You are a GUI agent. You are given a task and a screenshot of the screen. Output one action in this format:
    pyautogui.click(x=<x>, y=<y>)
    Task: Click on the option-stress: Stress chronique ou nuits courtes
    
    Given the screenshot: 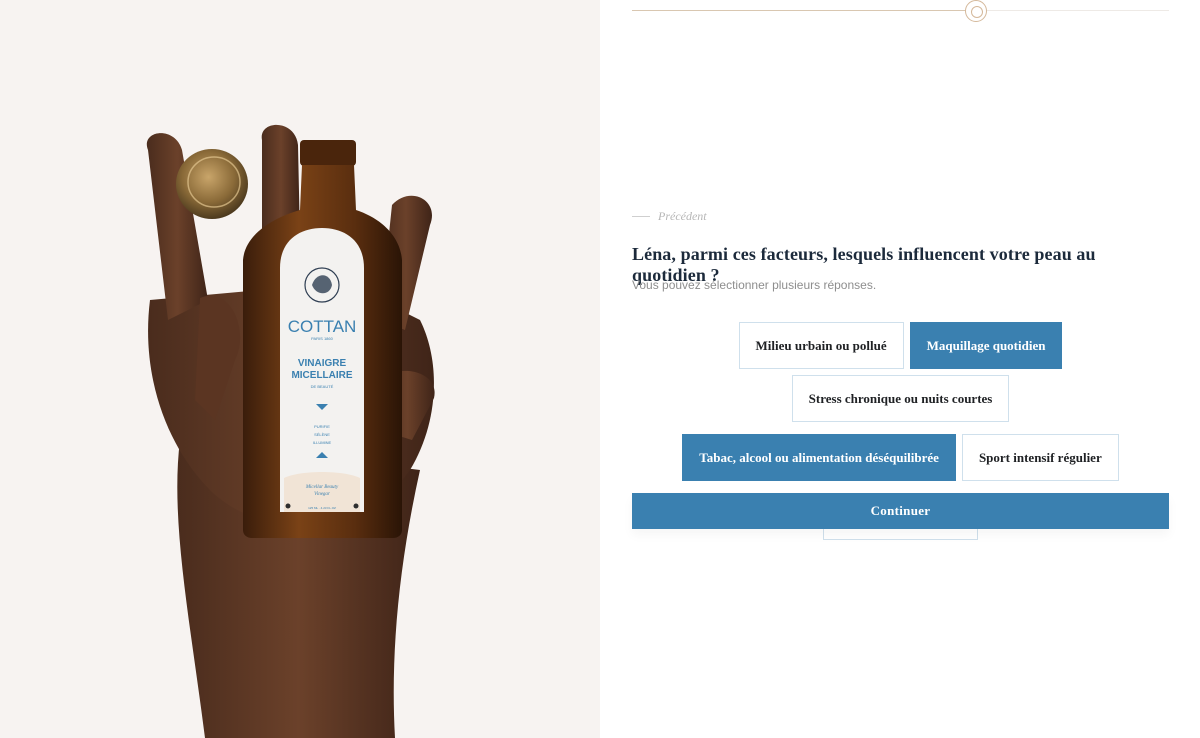 What is the action you would take?
    pyautogui.click(x=900, y=398)
    